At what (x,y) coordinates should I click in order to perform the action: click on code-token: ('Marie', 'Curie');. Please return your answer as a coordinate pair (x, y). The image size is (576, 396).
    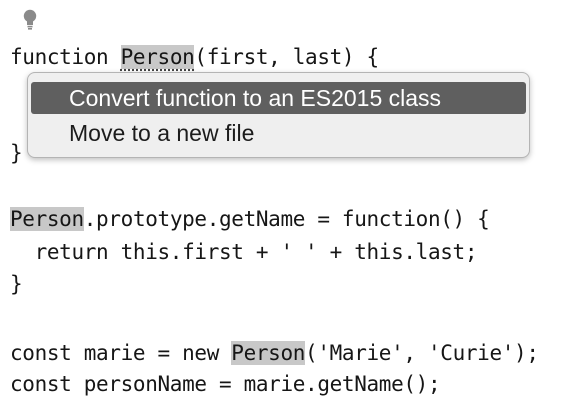
    Looking at the image, I should click on (422, 353).